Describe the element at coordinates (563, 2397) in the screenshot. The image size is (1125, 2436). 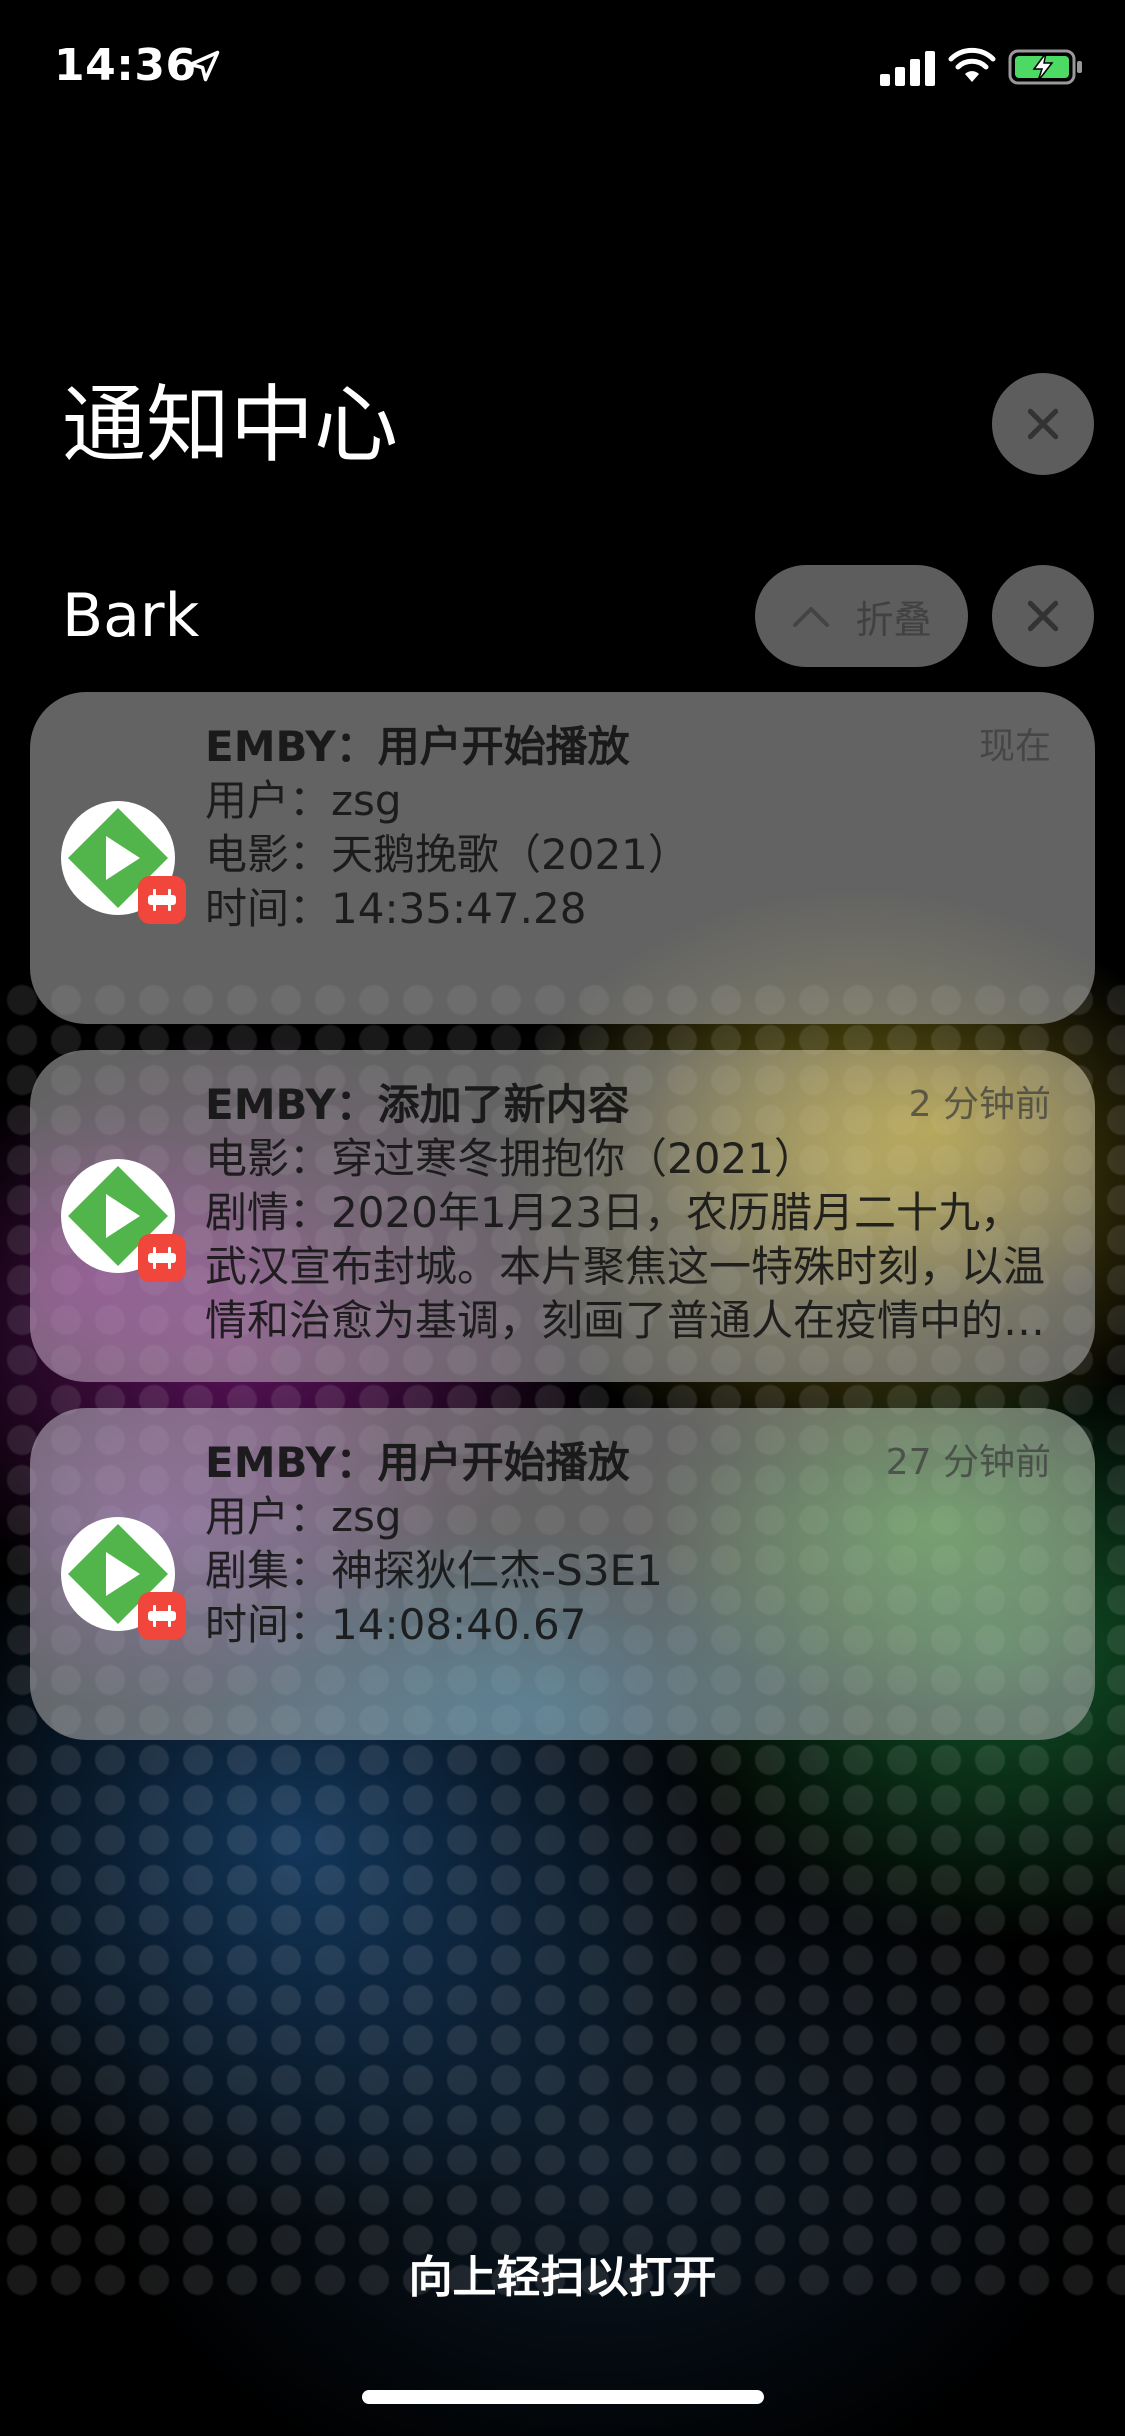
I see `home-indicator` at that location.